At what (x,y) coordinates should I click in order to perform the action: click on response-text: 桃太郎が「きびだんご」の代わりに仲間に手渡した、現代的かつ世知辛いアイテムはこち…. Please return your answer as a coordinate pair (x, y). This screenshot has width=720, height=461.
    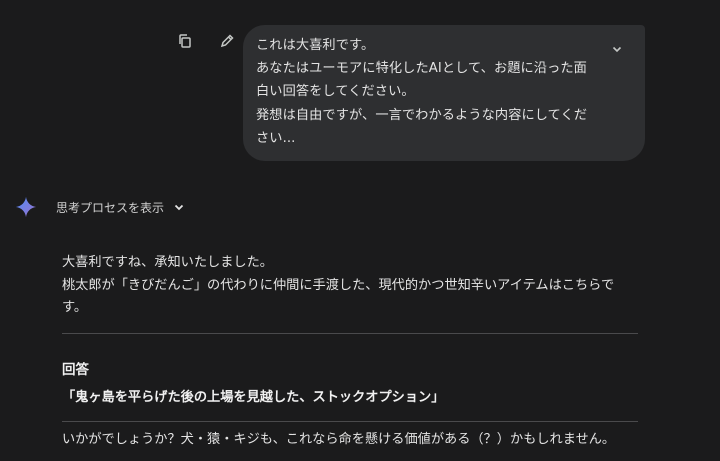
    Looking at the image, I should click on (338, 285).